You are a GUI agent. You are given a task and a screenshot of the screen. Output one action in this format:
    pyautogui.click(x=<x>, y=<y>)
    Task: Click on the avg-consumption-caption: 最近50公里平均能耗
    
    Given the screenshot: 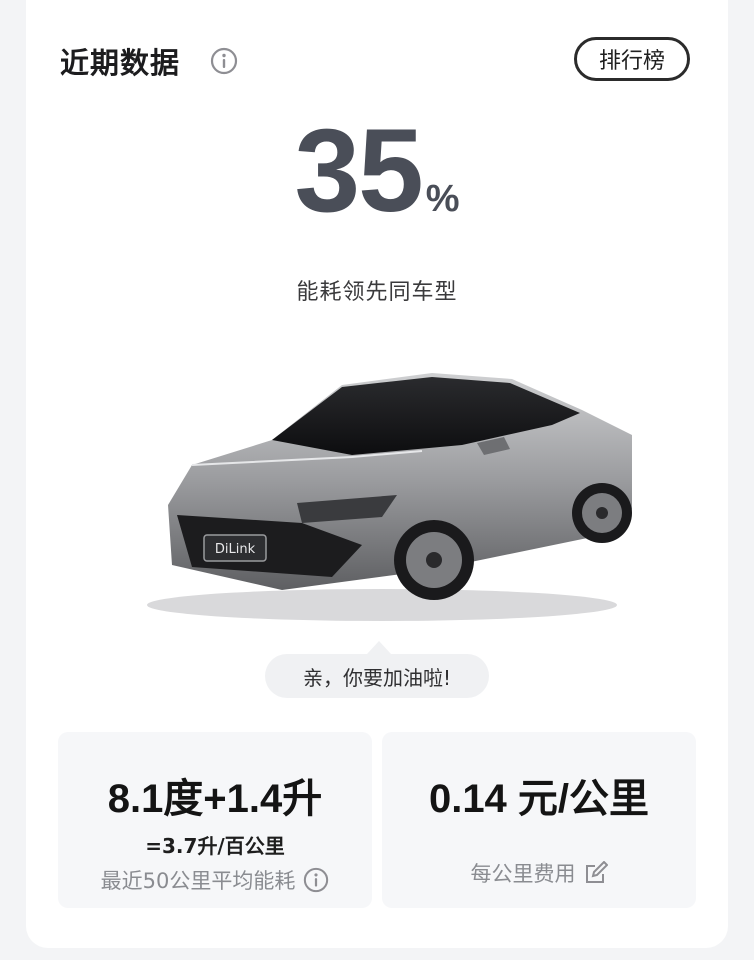 What is the action you would take?
    pyautogui.click(x=198, y=881)
    